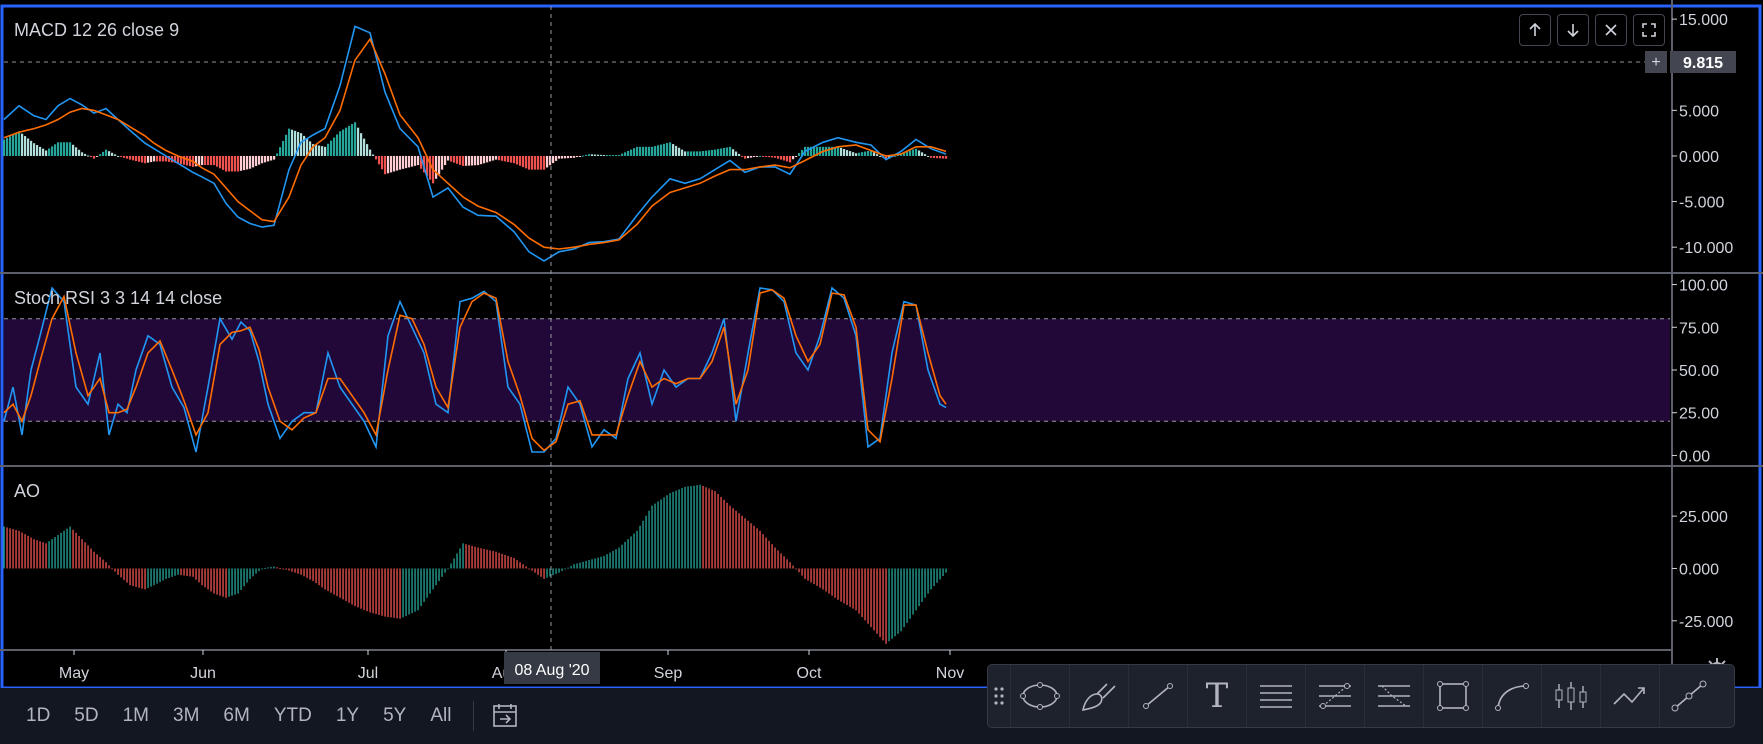  I want to click on macd-title: MACD 12 26 close 9, so click(96, 30).